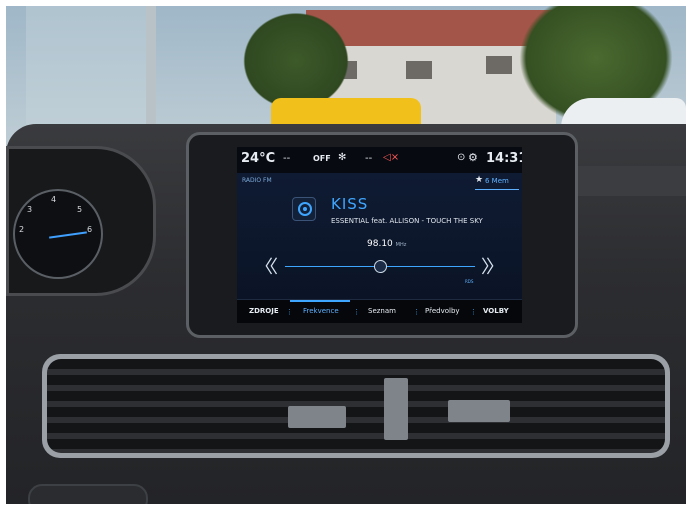 The width and height of the screenshot is (692, 510). Describe the element at coordinates (442, 311) in the screenshot. I see `menu-item-predvolby: Předvolby` at that location.